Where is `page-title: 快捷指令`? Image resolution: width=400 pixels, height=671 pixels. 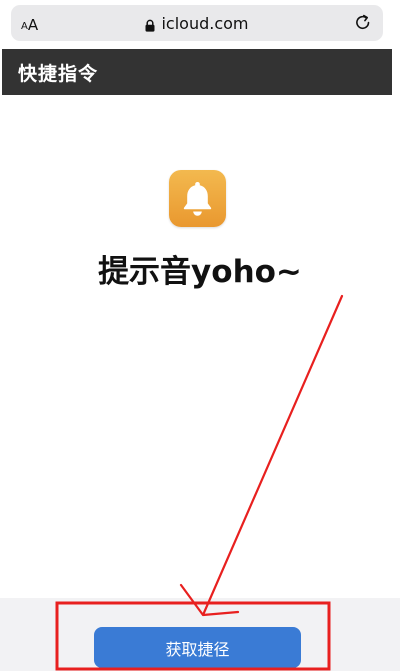
page-title: 快捷指令 is located at coordinates (58, 73).